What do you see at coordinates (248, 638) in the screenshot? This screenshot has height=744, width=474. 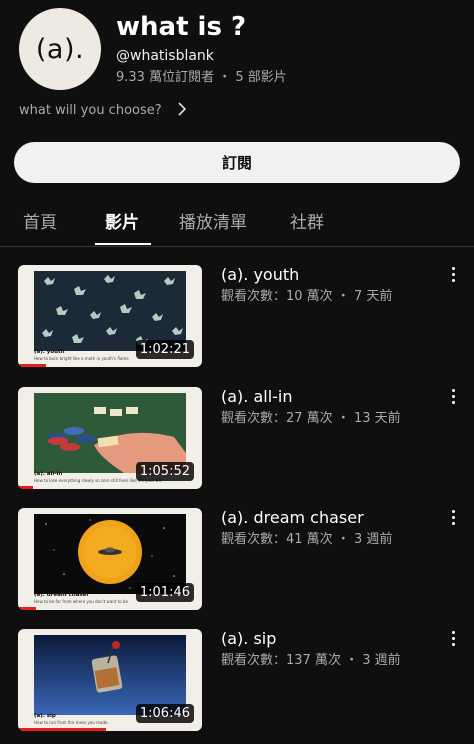 I see `video-title: (a). sip` at bounding box center [248, 638].